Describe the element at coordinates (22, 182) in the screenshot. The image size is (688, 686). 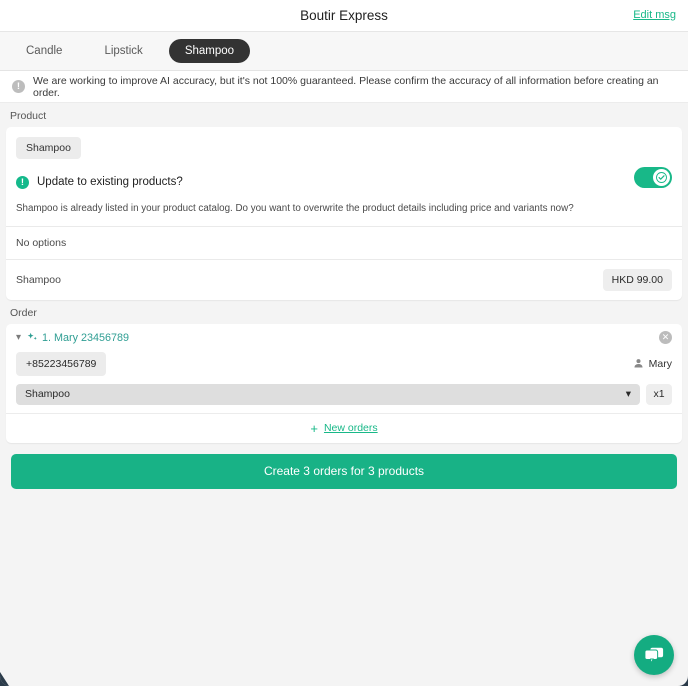
I see `info-circle-green-icon: !` at that location.